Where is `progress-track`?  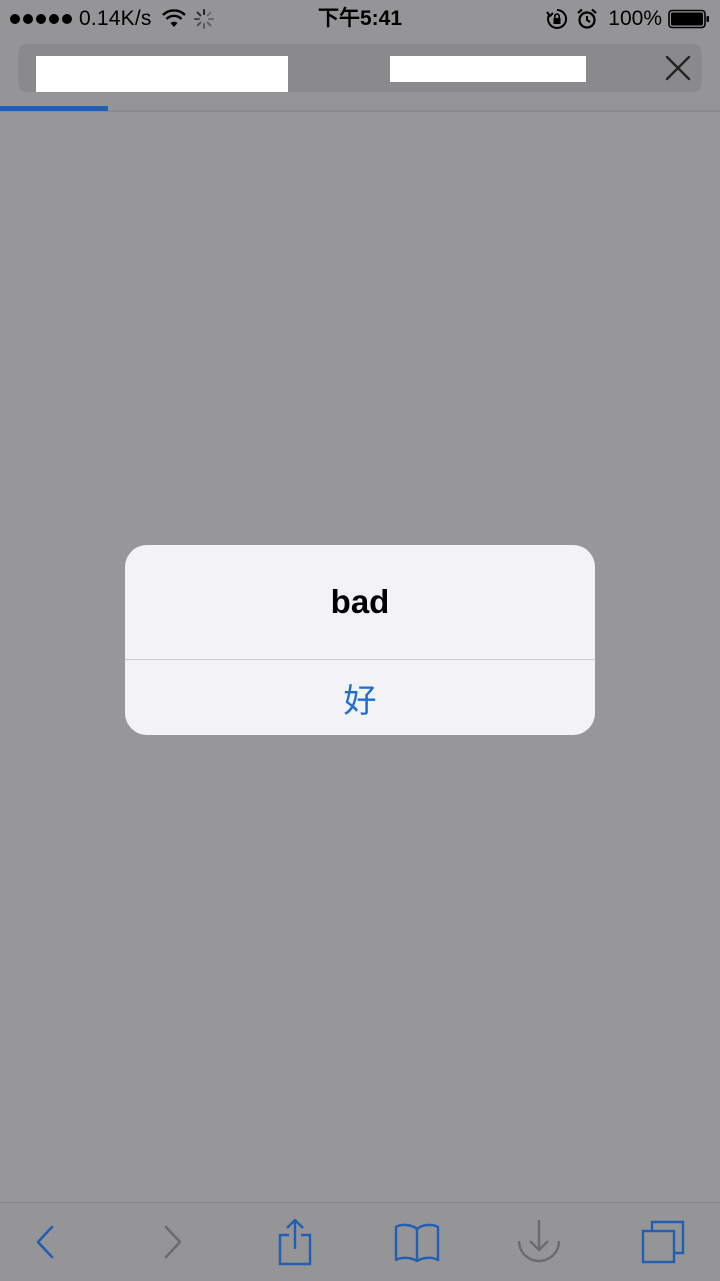 progress-track is located at coordinates (360, 111).